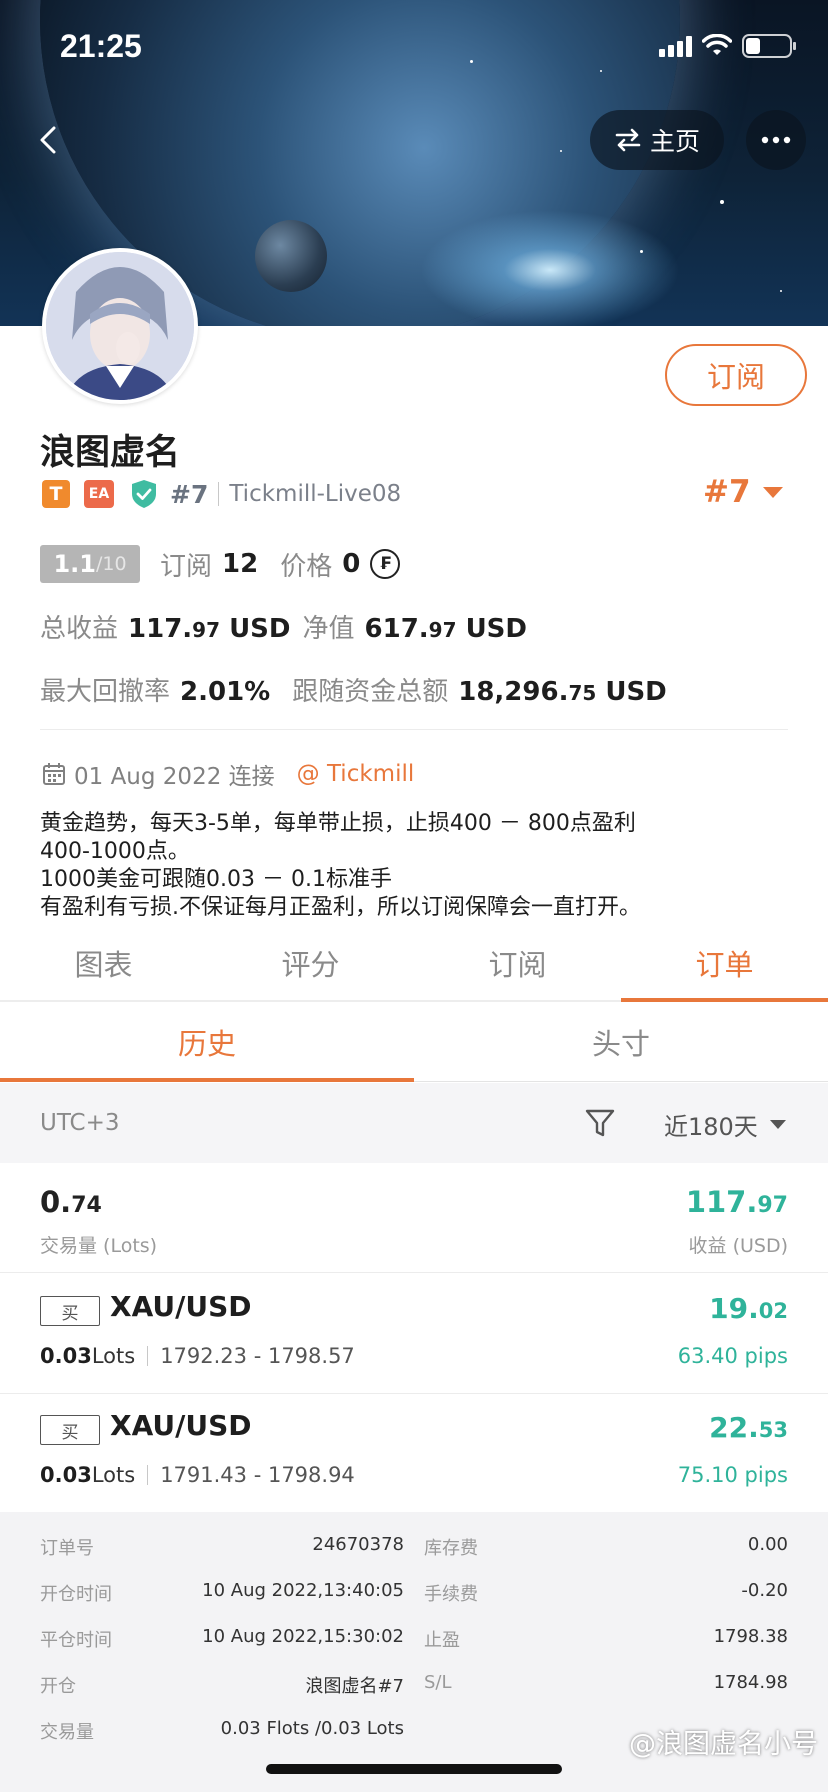  What do you see at coordinates (306, 566) in the screenshot?
I see `price-label: 价格` at bounding box center [306, 566].